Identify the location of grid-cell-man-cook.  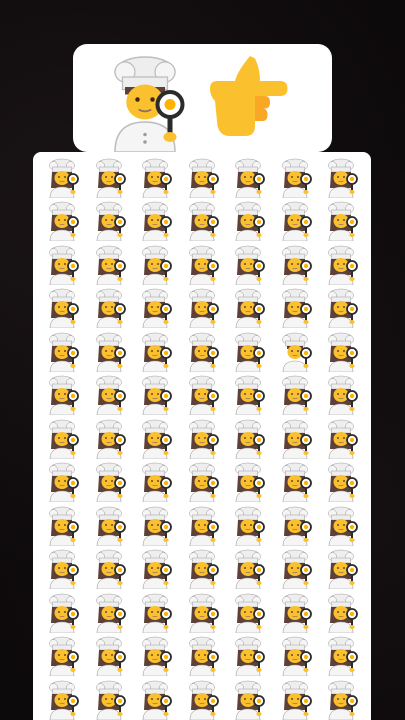
(295, 352).